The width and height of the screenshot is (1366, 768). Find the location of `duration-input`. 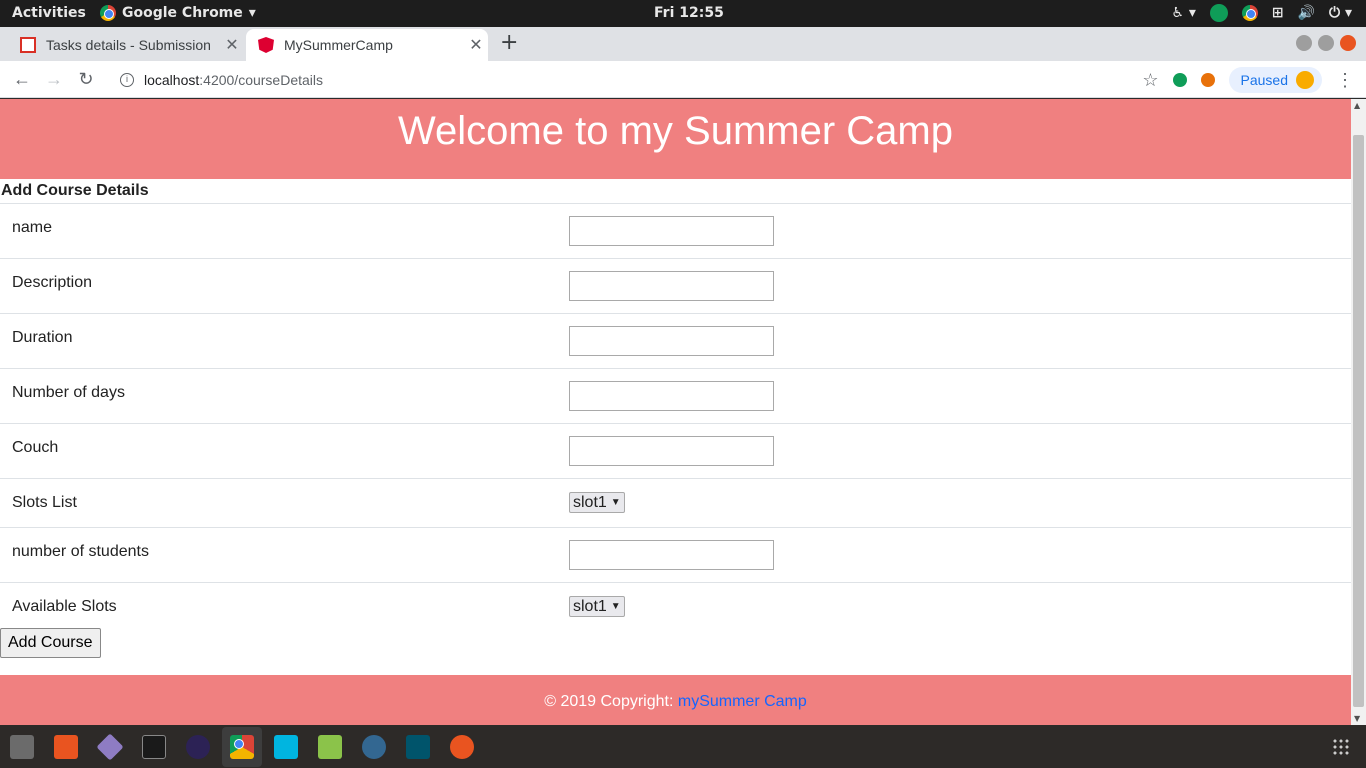

duration-input is located at coordinates (671, 341).